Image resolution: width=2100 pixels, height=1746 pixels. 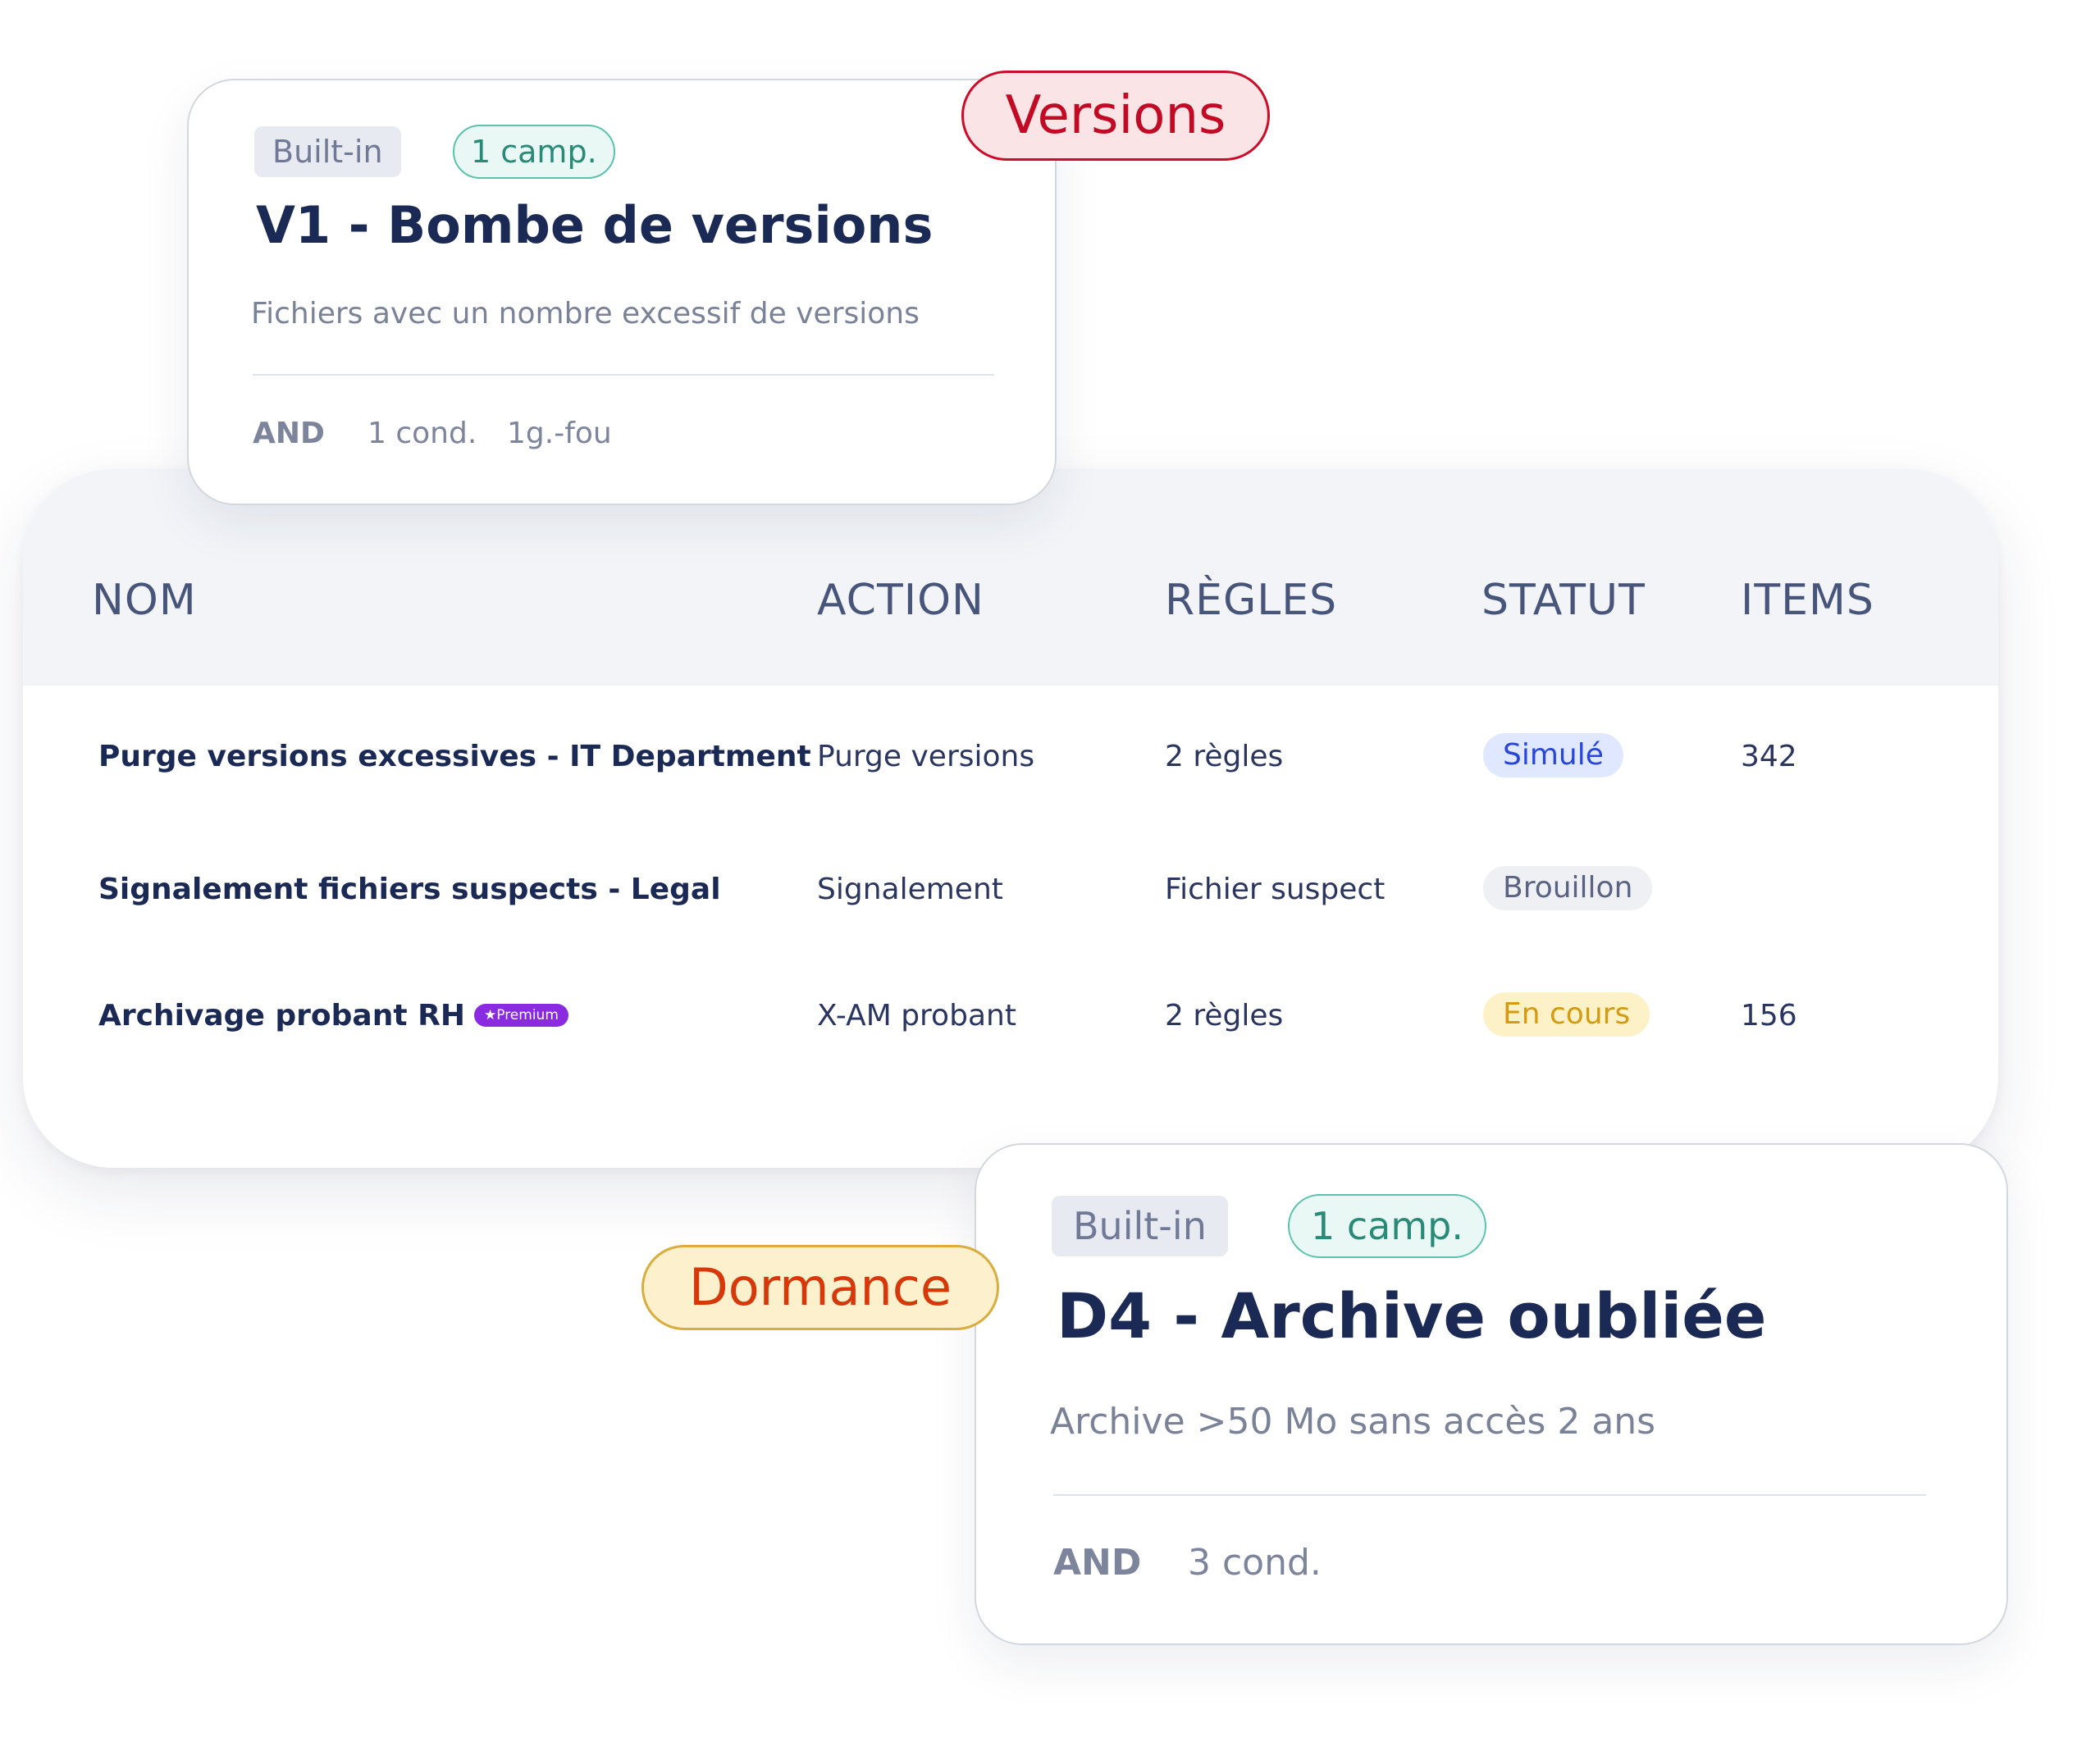 What do you see at coordinates (281, 1016) in the screenshot?
I see `row-name: Archivage probant RH` at bounding box center [281, 1016].